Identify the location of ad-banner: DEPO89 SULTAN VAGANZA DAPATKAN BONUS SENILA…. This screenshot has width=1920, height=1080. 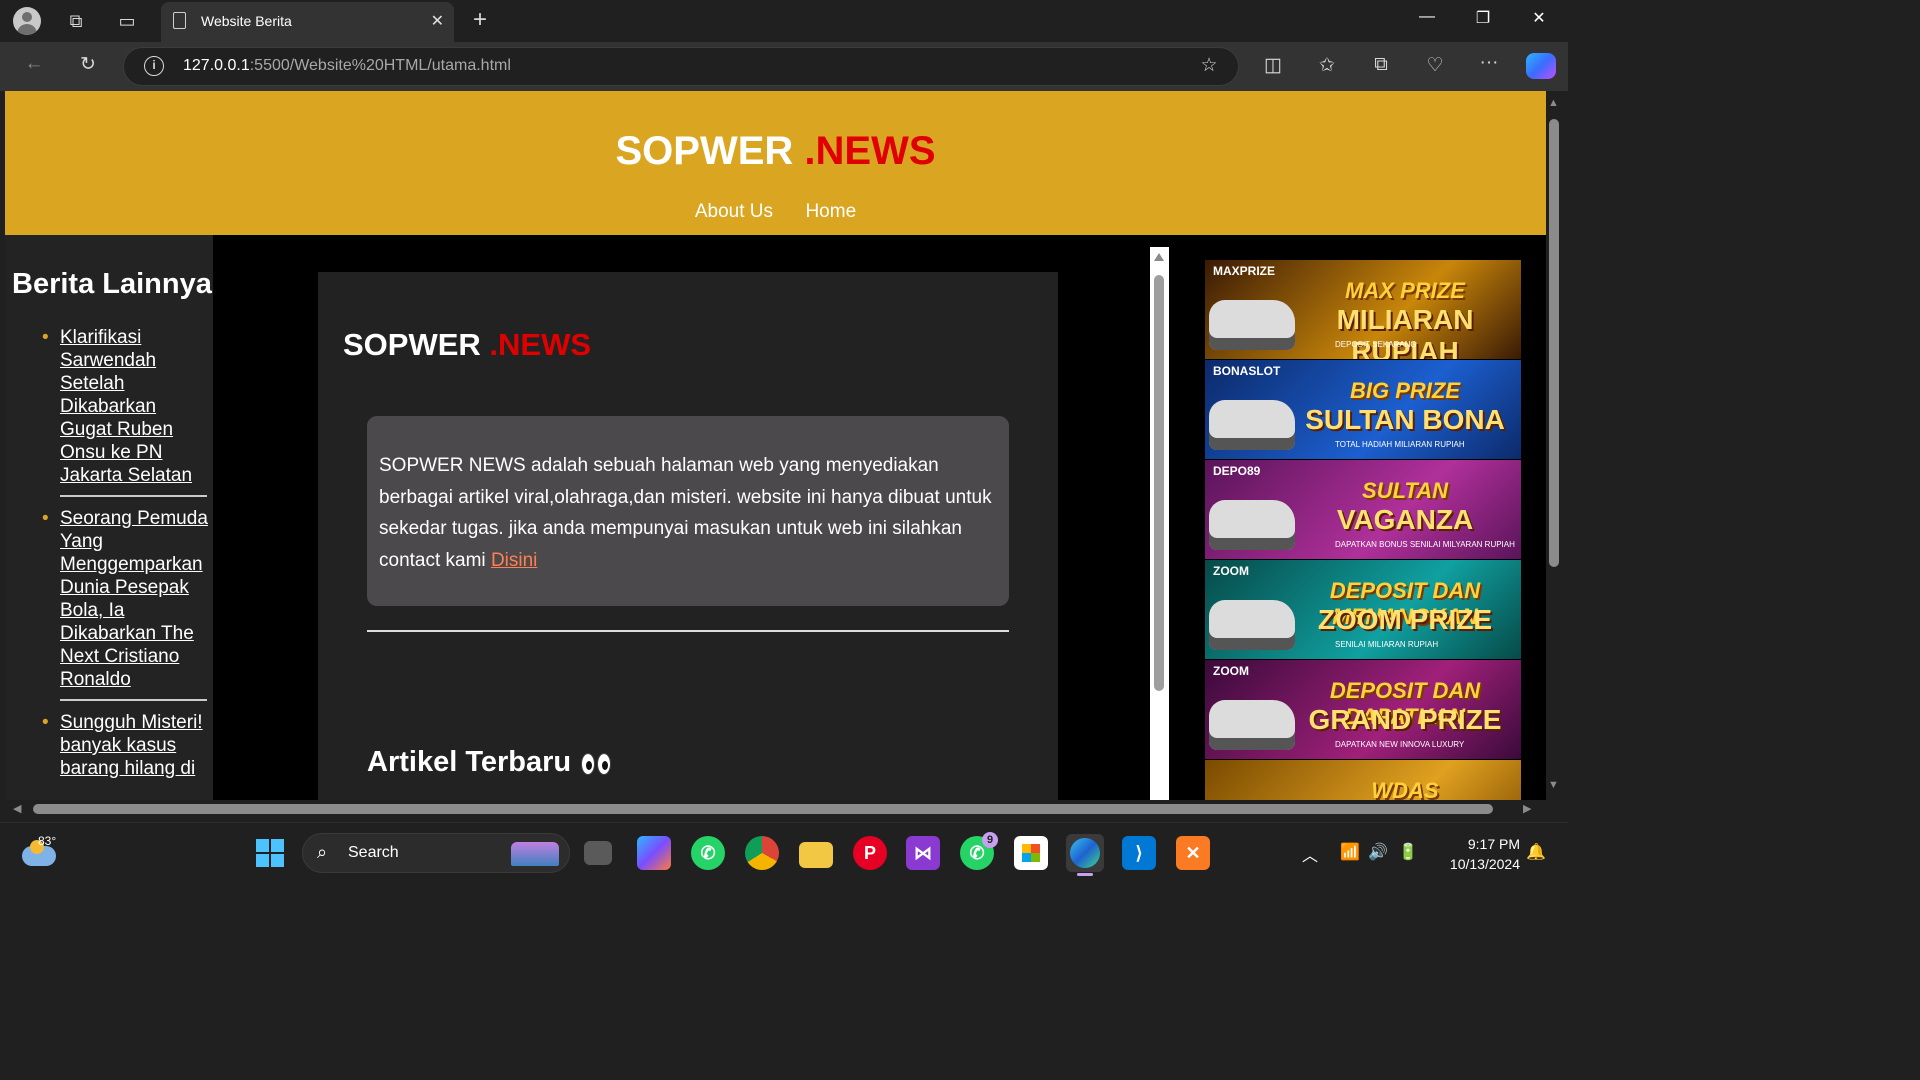
(1363, 509).